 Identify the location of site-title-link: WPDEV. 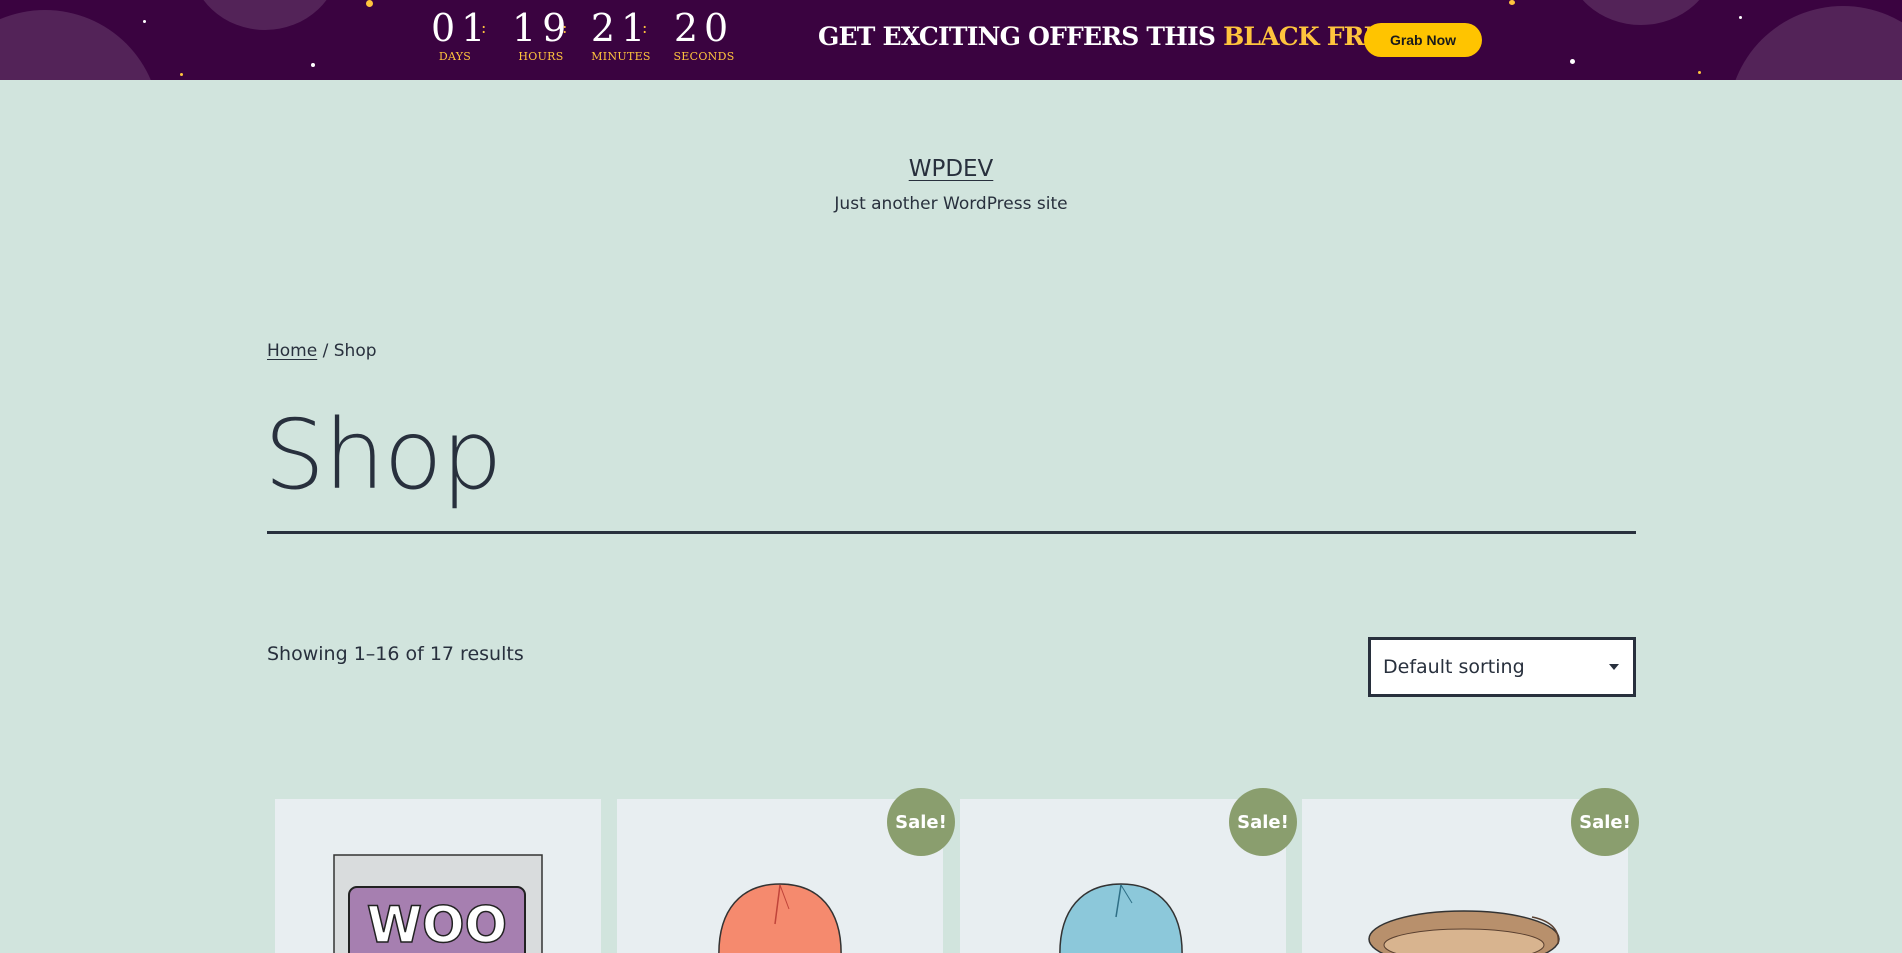
(951, 169).